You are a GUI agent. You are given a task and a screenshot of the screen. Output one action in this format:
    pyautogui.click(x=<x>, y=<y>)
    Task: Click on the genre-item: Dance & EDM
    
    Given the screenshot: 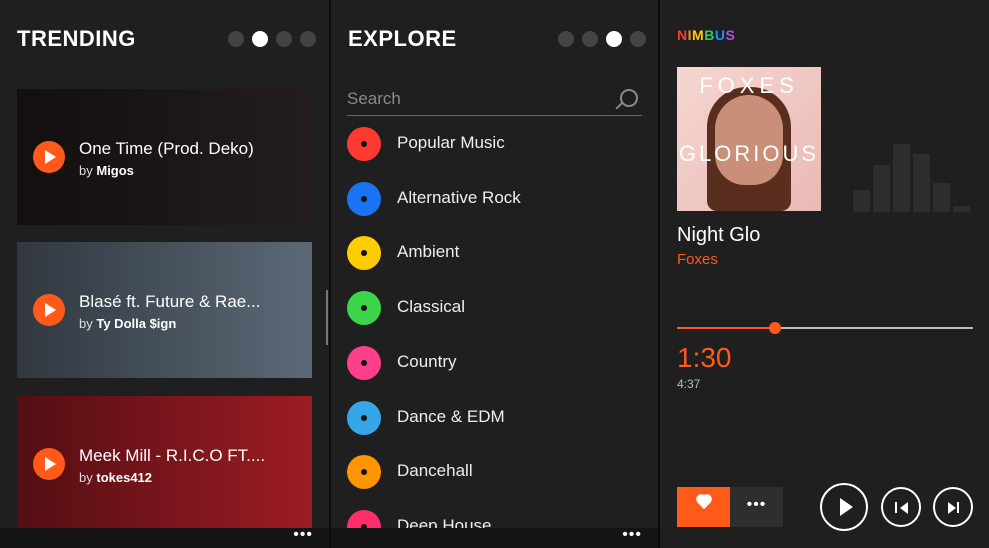 What is the action you would take?
    pyautogui.click(x=494, y=417)
    